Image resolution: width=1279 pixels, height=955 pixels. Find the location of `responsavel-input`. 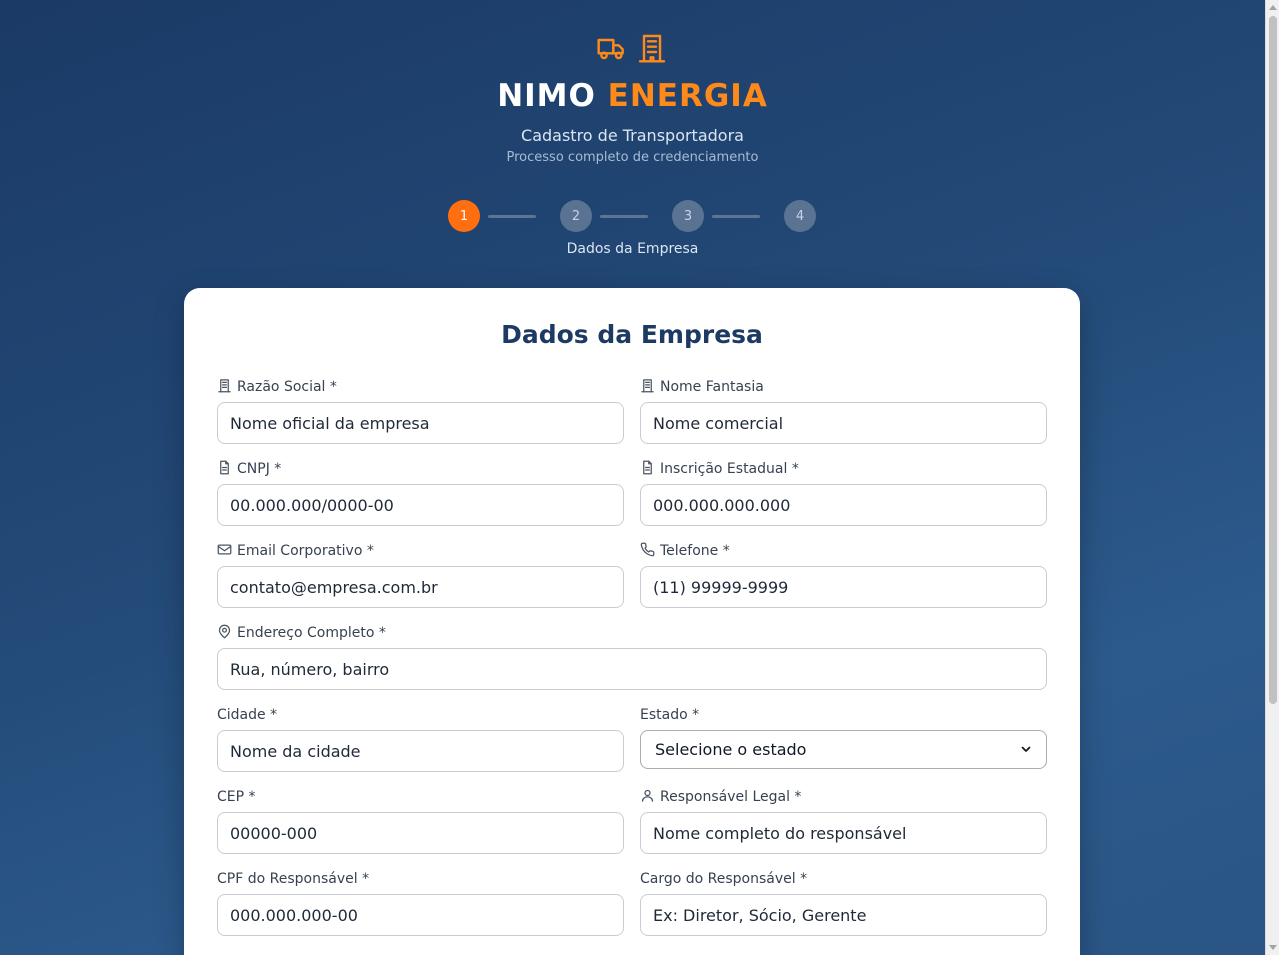

responsavel-input is located at coordinates (843, 833).